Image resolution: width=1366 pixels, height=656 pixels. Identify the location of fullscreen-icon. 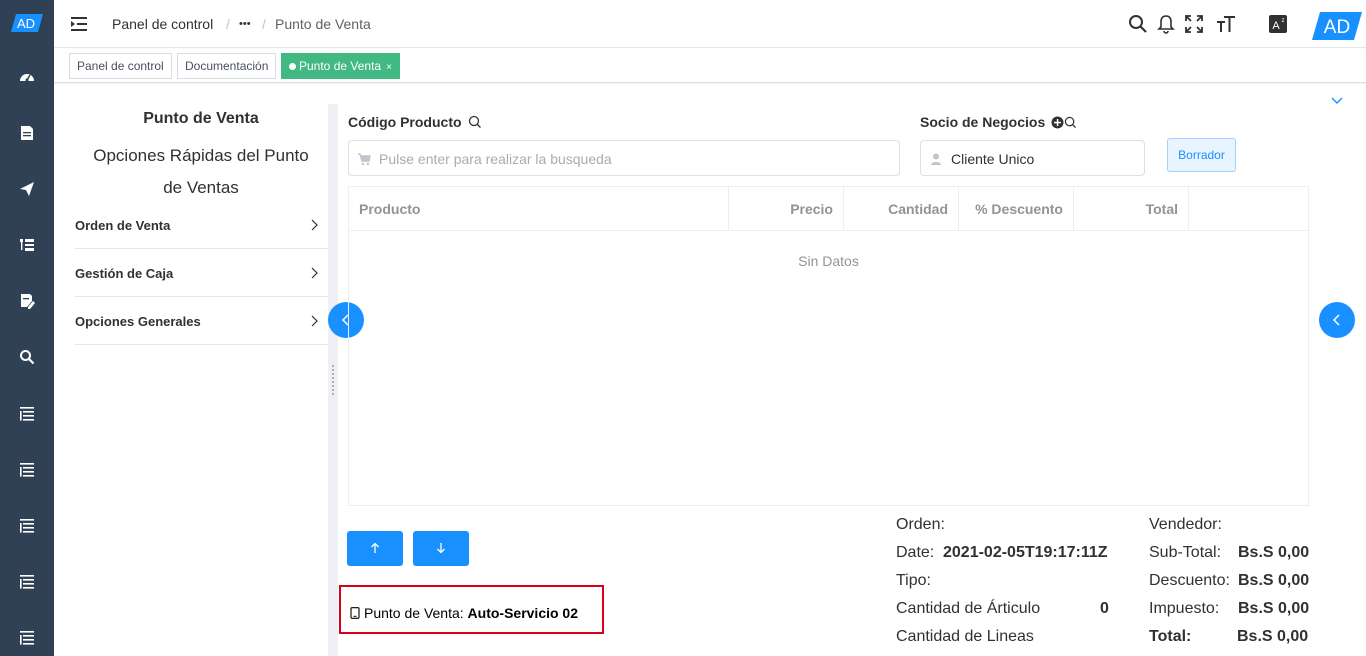
(1194, 24).